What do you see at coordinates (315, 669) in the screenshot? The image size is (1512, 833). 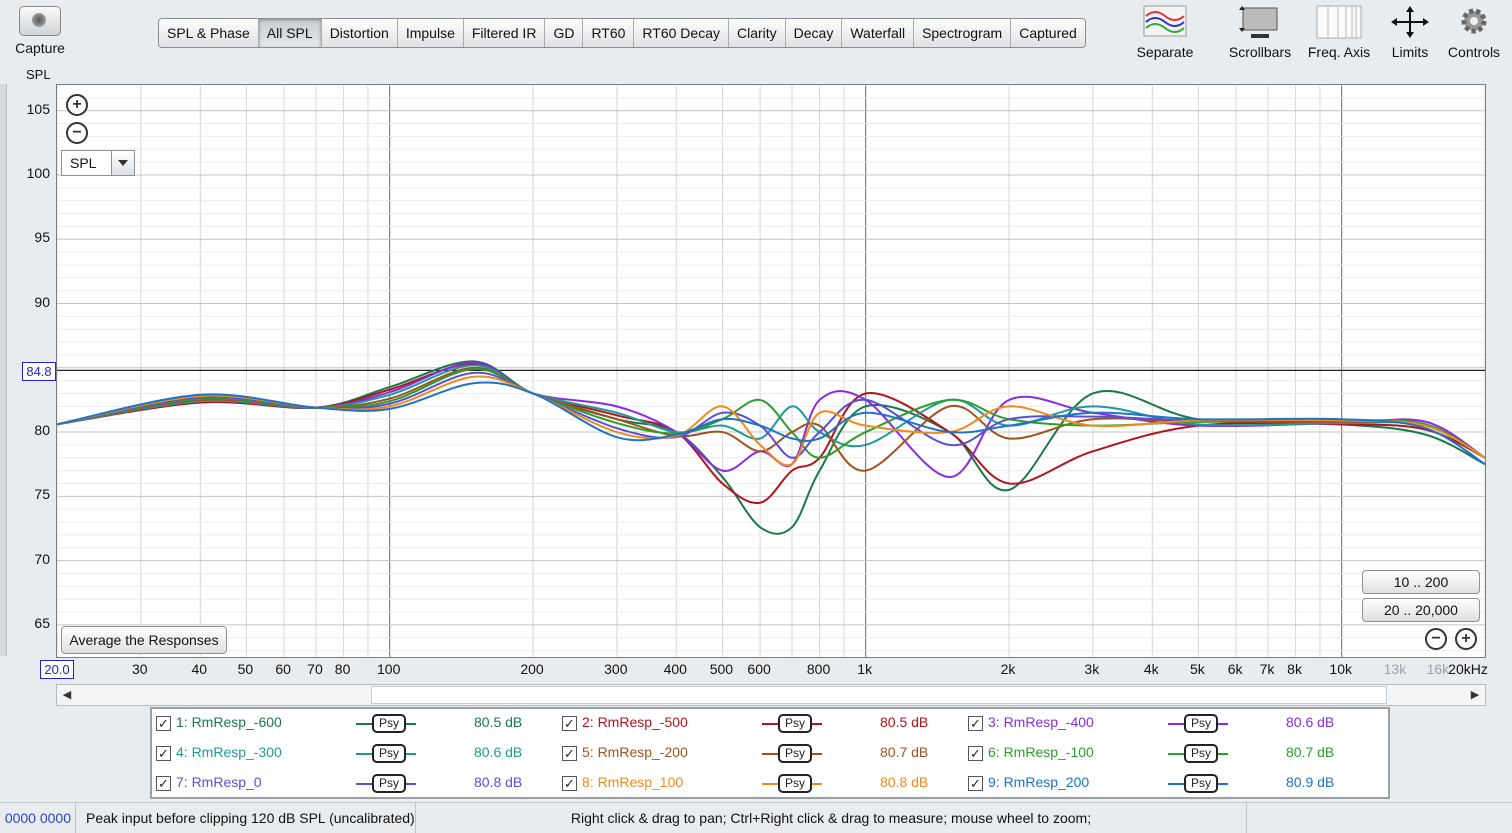 I see `x-tick-label: 70` at bounding box center [315, 669].